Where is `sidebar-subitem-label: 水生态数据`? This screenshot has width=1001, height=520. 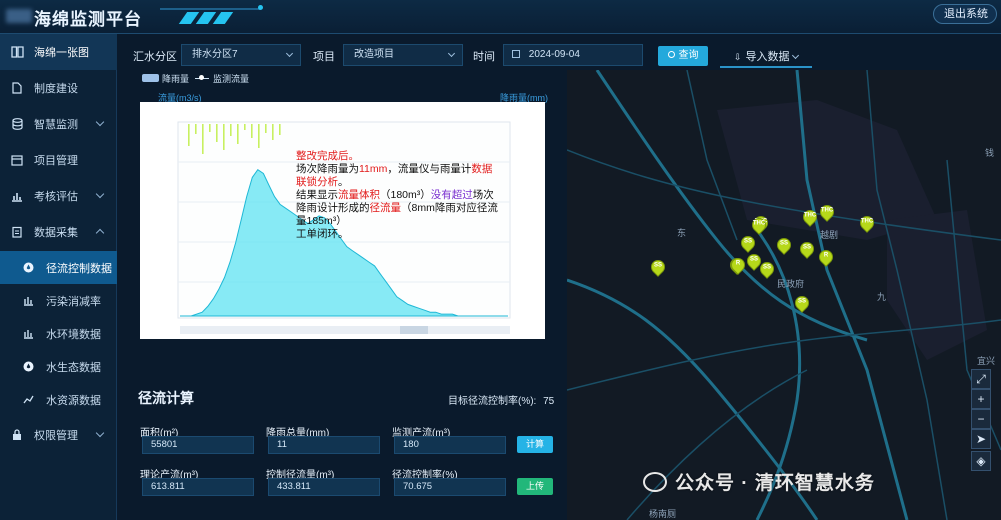 sidebar-subitem-label: 水生态数据 is located at coordinates (73, 367).